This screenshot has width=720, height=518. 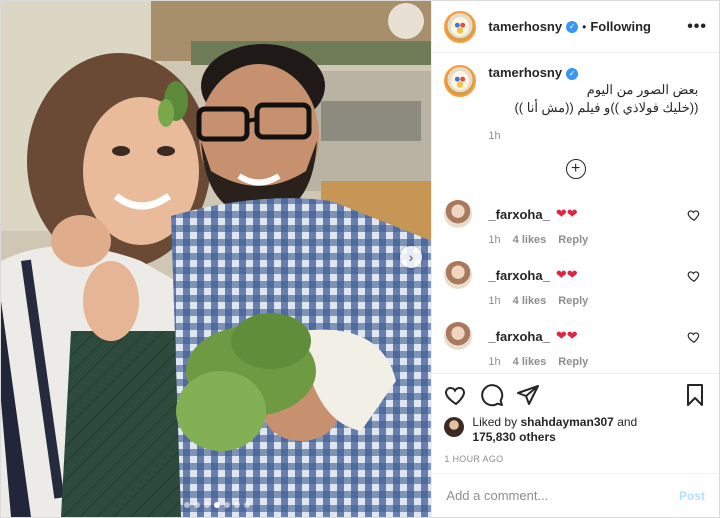 I want to click on carousel-dot-active, so click(x=217, y=505).